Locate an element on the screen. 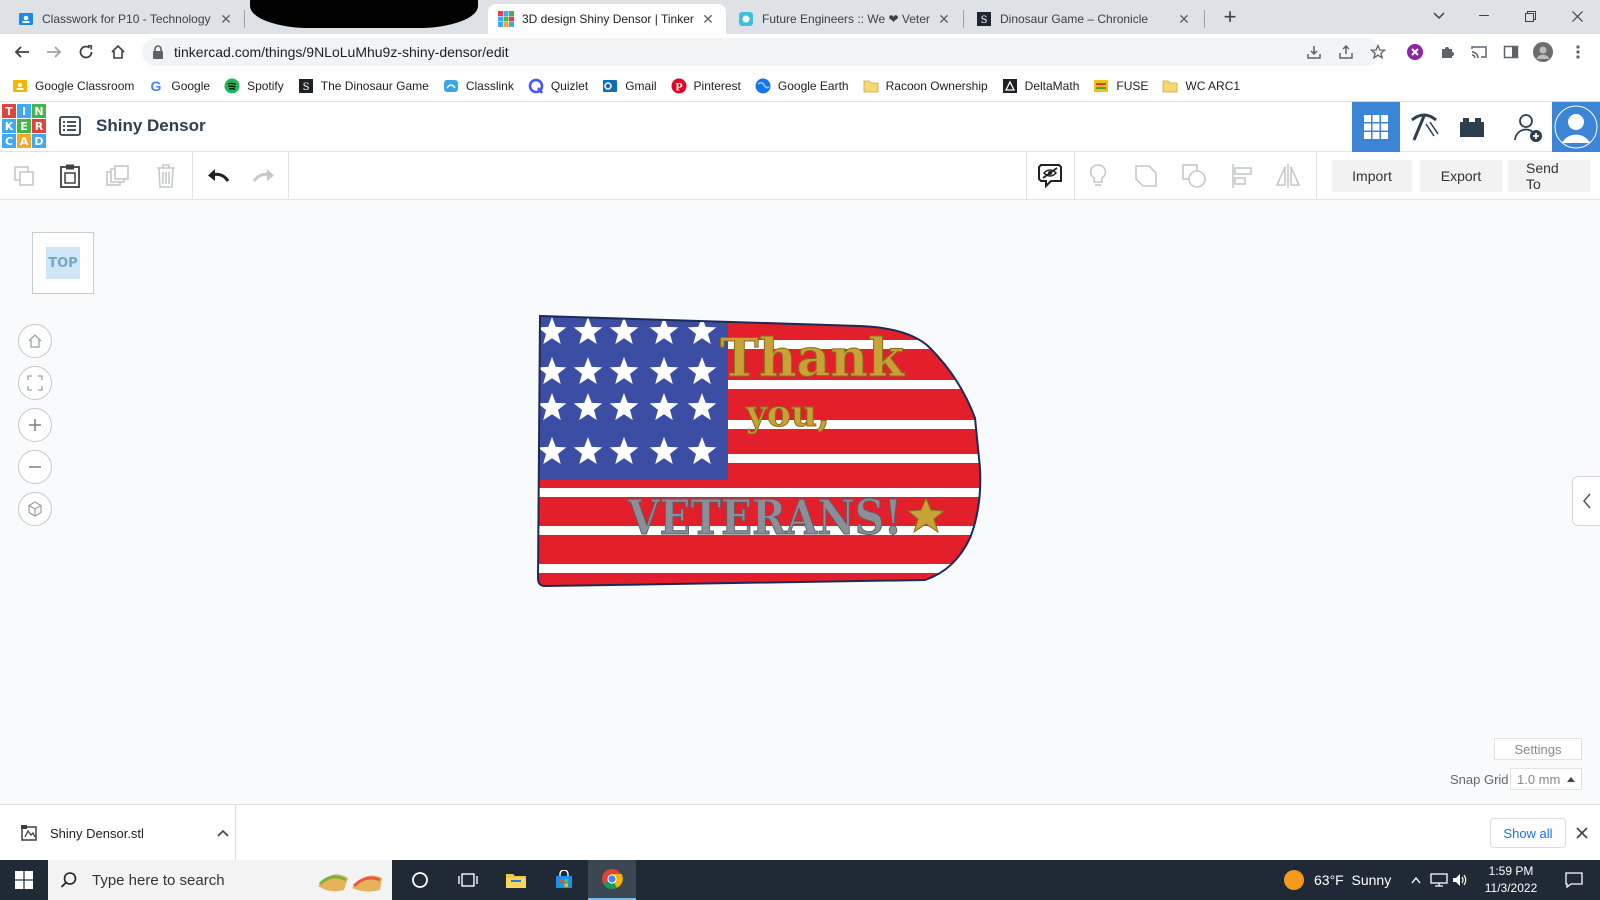 This screenshot has height=900, width=1600. new-tab-button: + is located at coordinates (1230, 18).